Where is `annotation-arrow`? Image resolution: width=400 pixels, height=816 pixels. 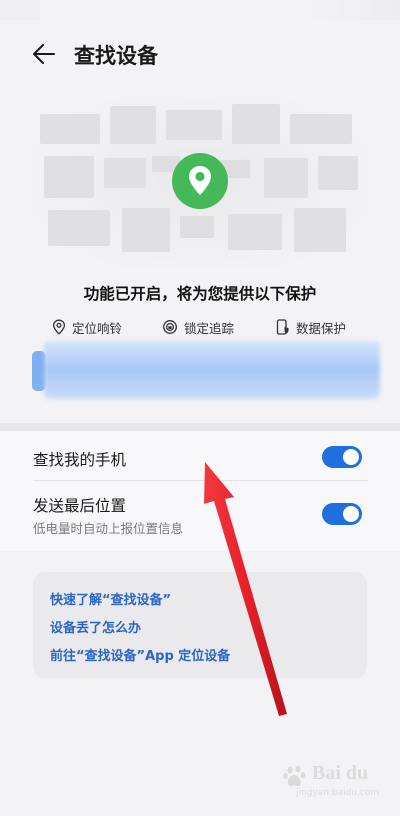 annotation-arrow is located at coordinates (245, 589).